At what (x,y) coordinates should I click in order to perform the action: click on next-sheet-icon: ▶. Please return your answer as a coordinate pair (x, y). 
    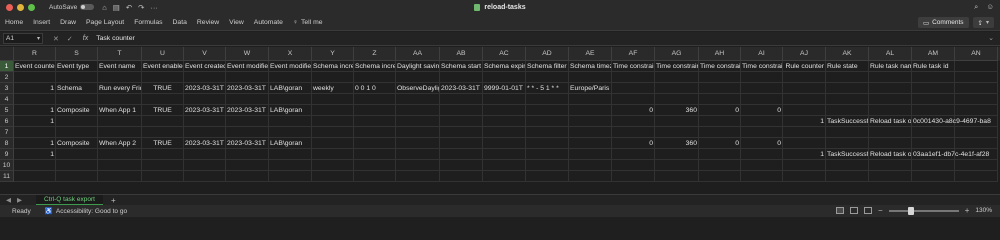
    Looking at the image, I should click on (19, 200).